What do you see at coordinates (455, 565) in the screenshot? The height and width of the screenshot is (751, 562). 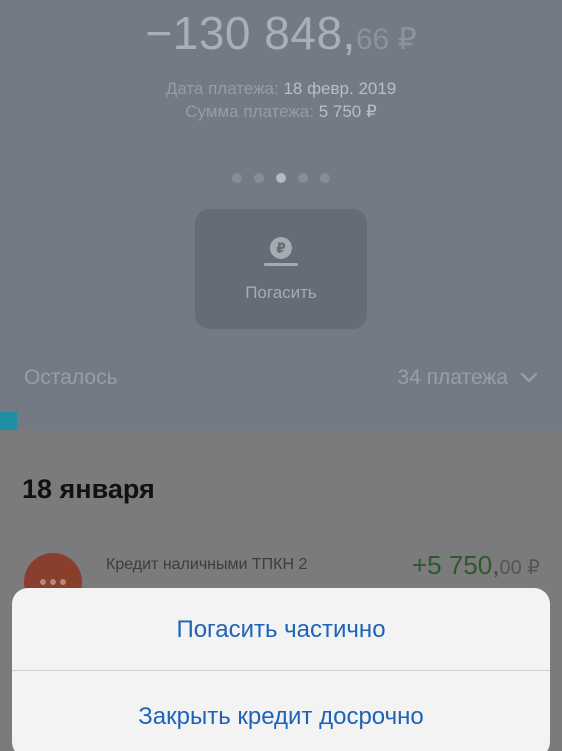 I see `transaction-amount-integer: +5 750,` at bounding box center [455, 565].